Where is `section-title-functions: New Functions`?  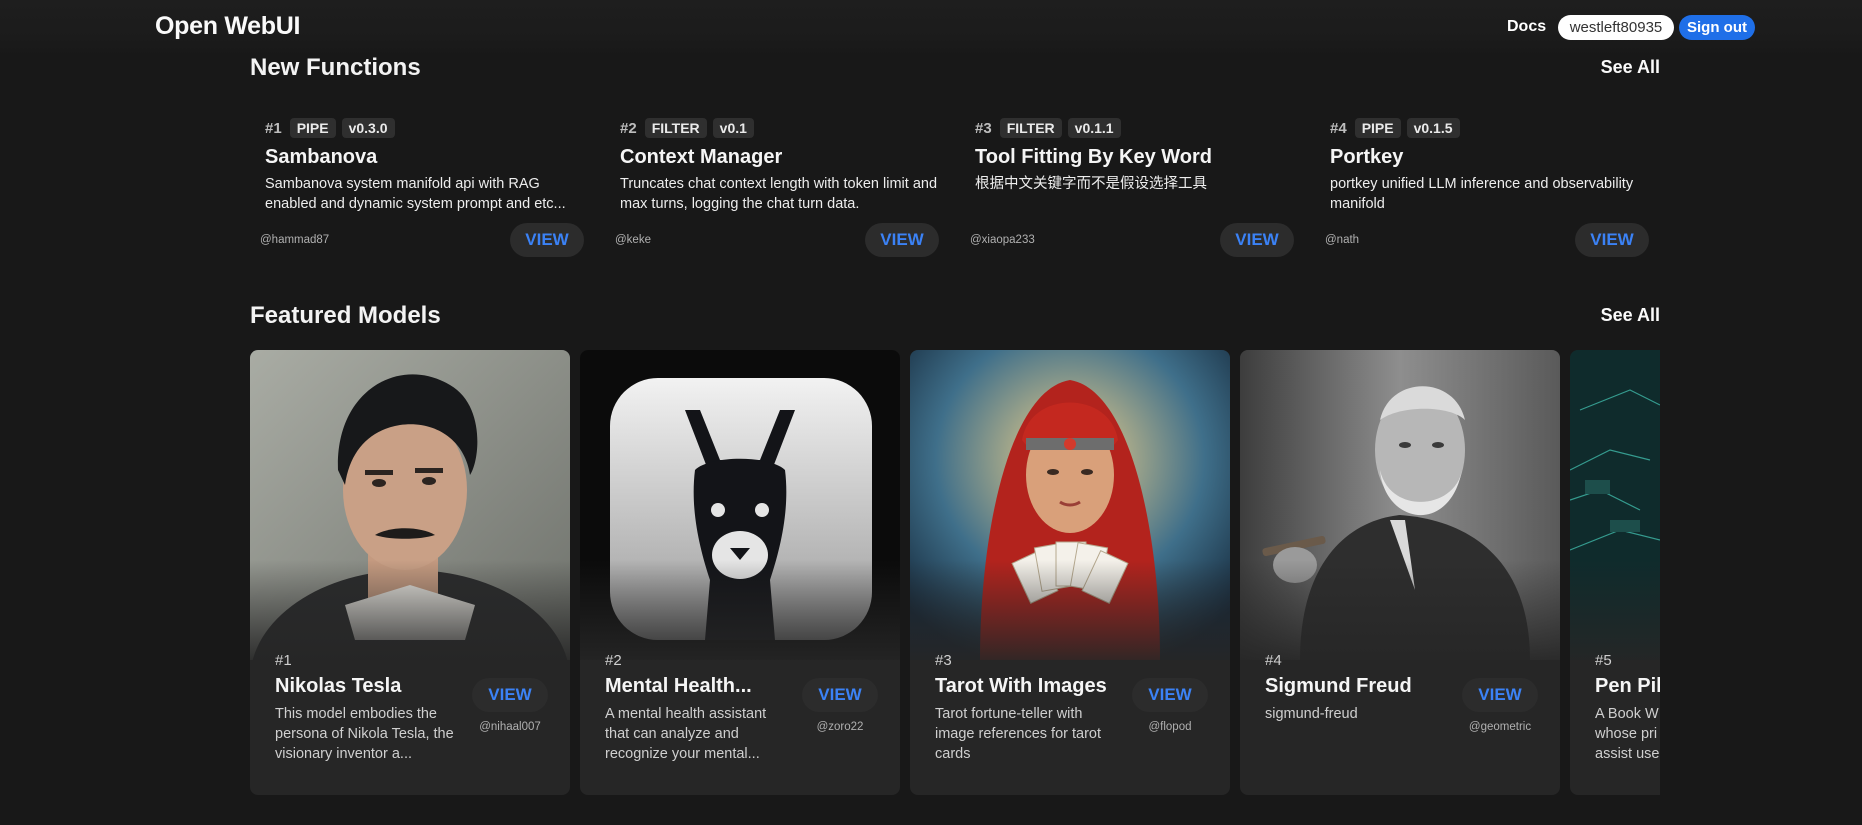 section-title-functions: New Functions is located at coordinates (335, 67).